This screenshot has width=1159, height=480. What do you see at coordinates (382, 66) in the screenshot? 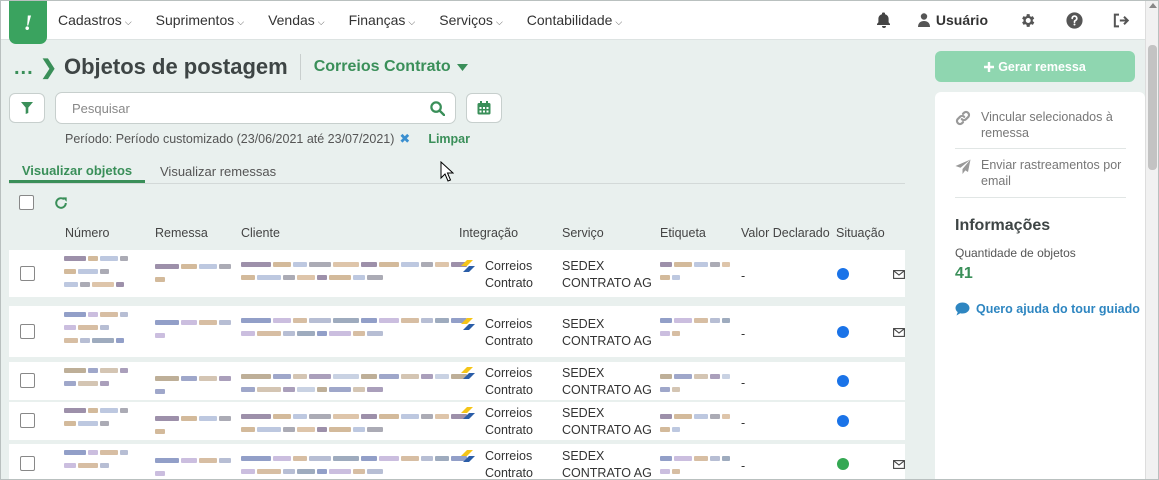
I see `contract-label: Correios Contrato` at bounding box center [382, 66].